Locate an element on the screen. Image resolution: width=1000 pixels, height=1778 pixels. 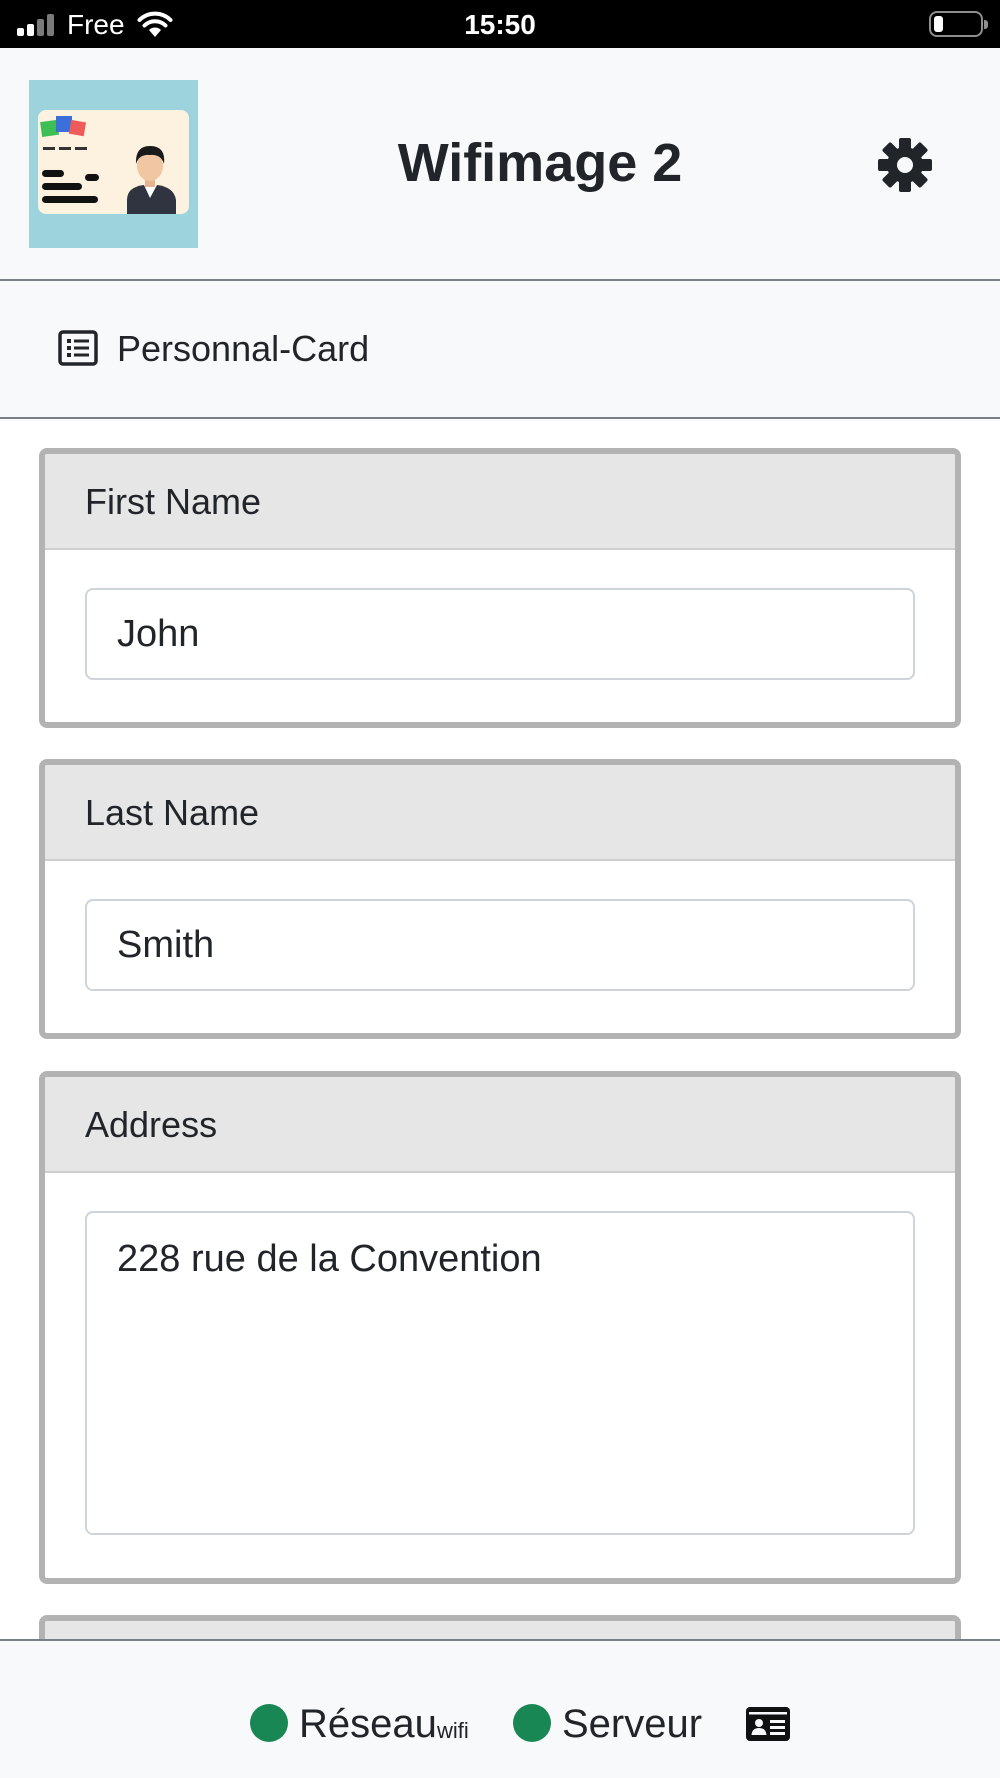
last-name-card: Last Name is located at coordinates (500, 899).